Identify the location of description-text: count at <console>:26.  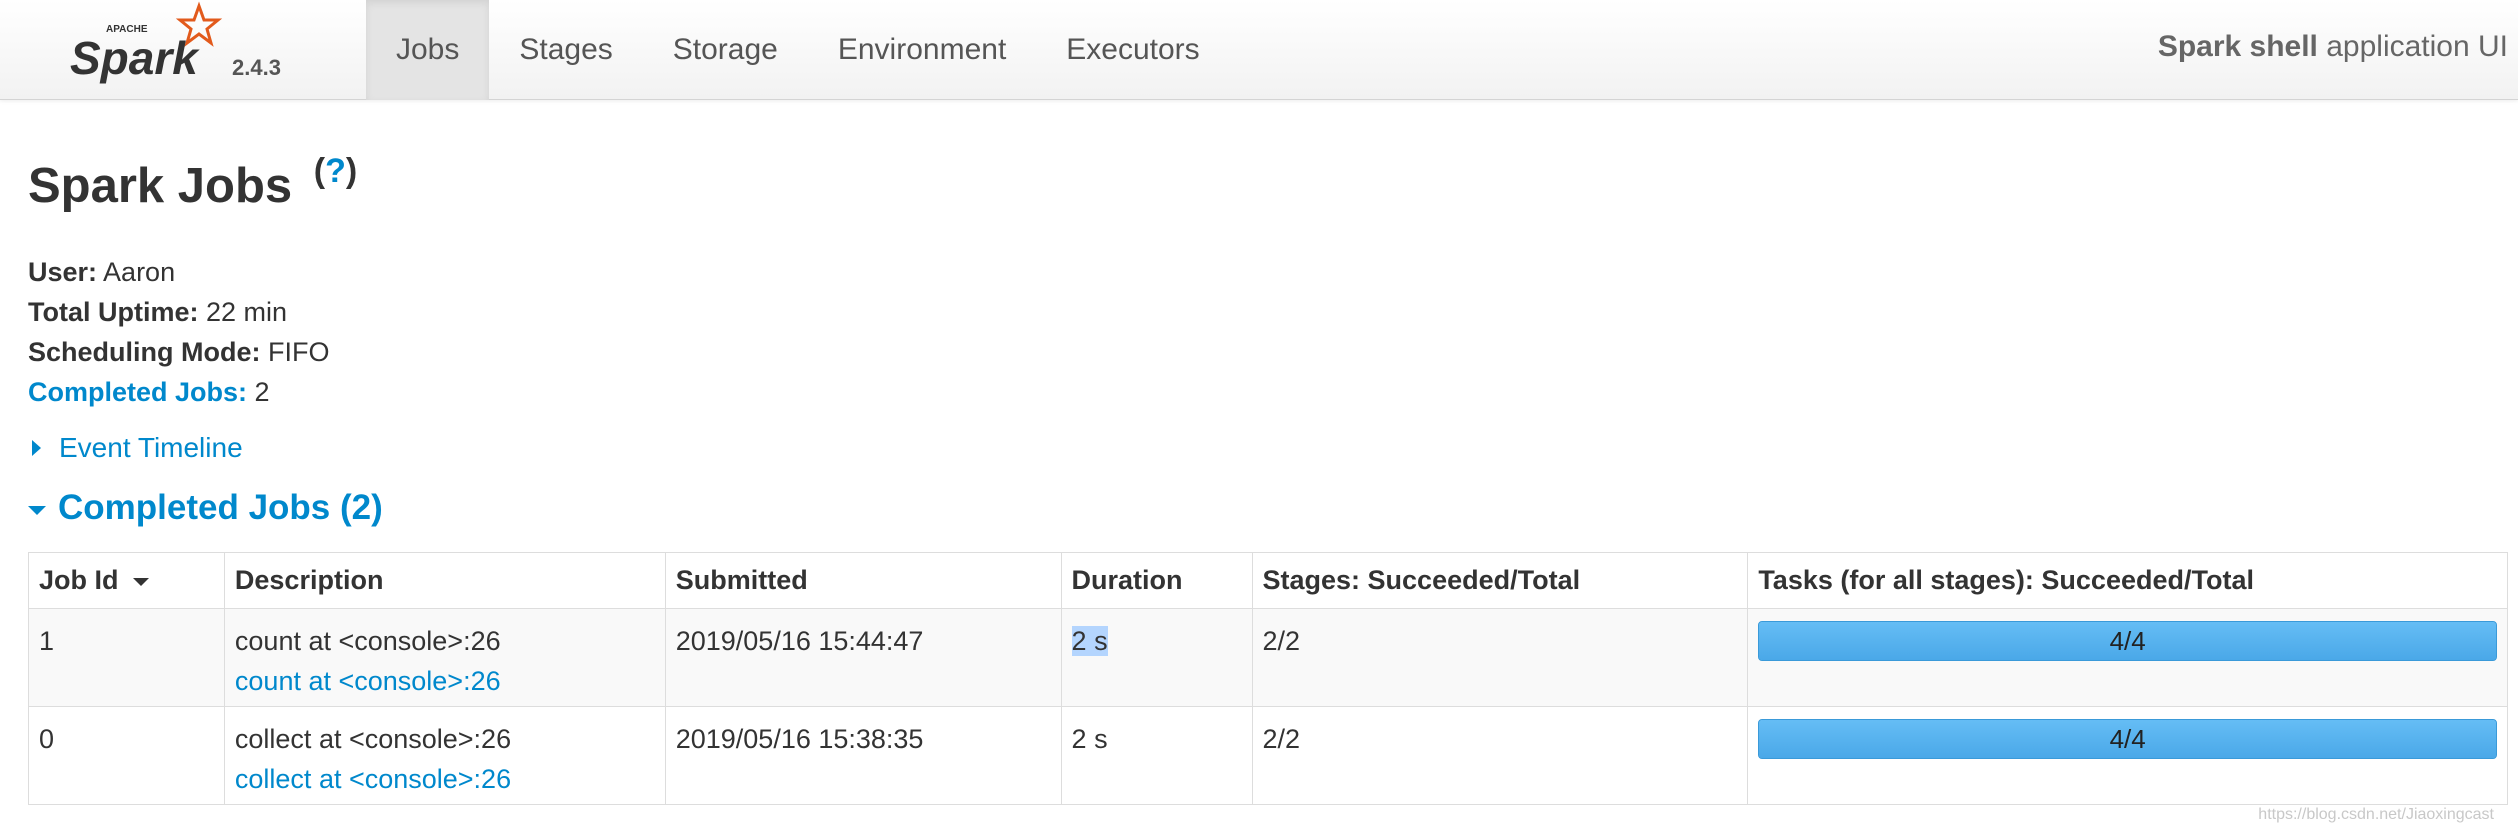
(367, 641).